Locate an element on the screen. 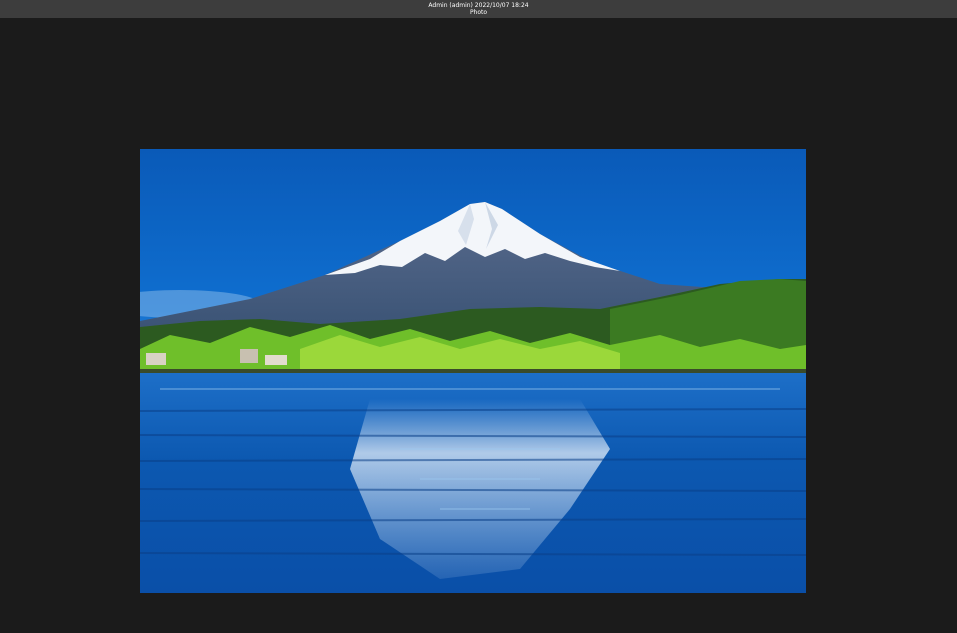 The height and width of the screenshot is (633, 957). image-caption: Photo is located at coordinates (478, 12).